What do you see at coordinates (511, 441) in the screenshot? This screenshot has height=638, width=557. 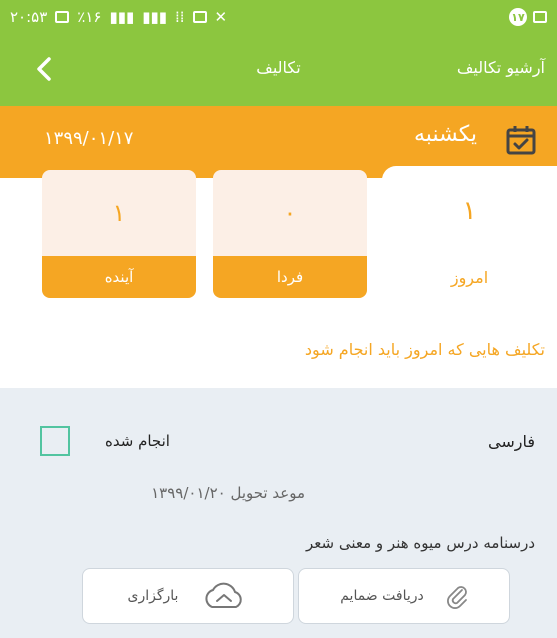 I see `subject-title: فارسی` at bounding box center [511, 441].